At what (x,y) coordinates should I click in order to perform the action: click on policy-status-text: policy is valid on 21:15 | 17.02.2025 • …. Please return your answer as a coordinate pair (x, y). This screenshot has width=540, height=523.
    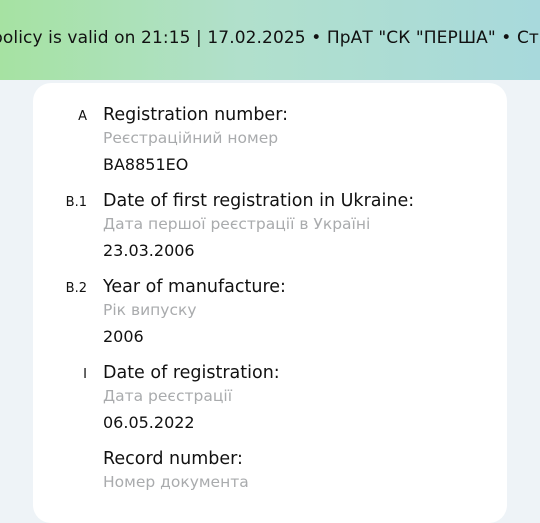
    Looking at the image, I should click on (270, 38).